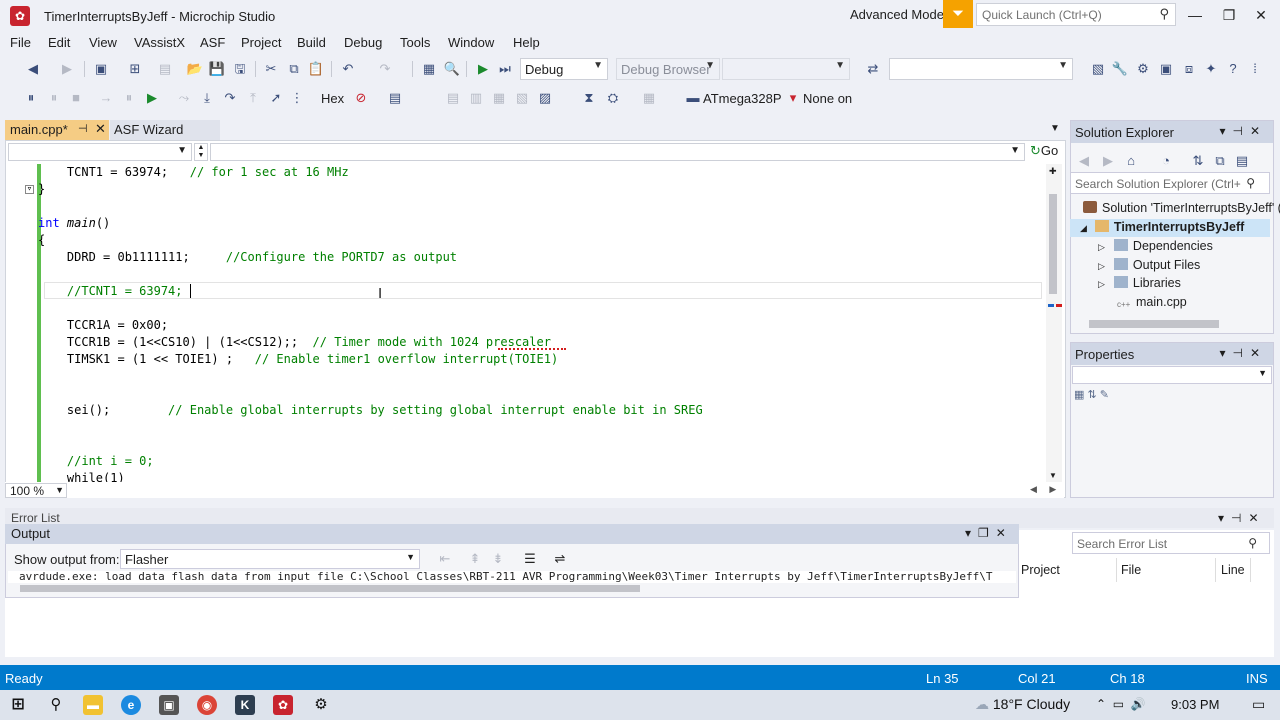 Image resolution: width=1280 pixels, height=720 pixels. I want to click on step-into-icon: ⤓, so click(207, 98).